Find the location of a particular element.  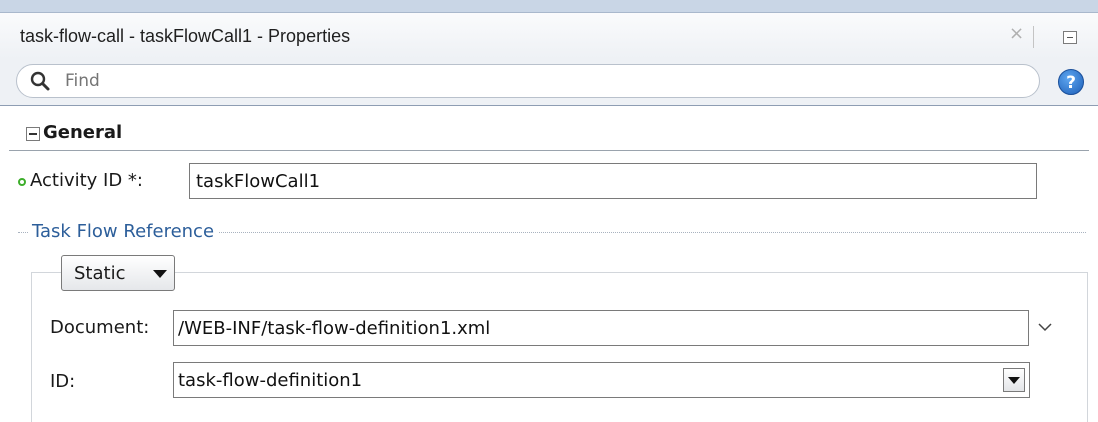

title-separator is located at coordinates (1033, 37).